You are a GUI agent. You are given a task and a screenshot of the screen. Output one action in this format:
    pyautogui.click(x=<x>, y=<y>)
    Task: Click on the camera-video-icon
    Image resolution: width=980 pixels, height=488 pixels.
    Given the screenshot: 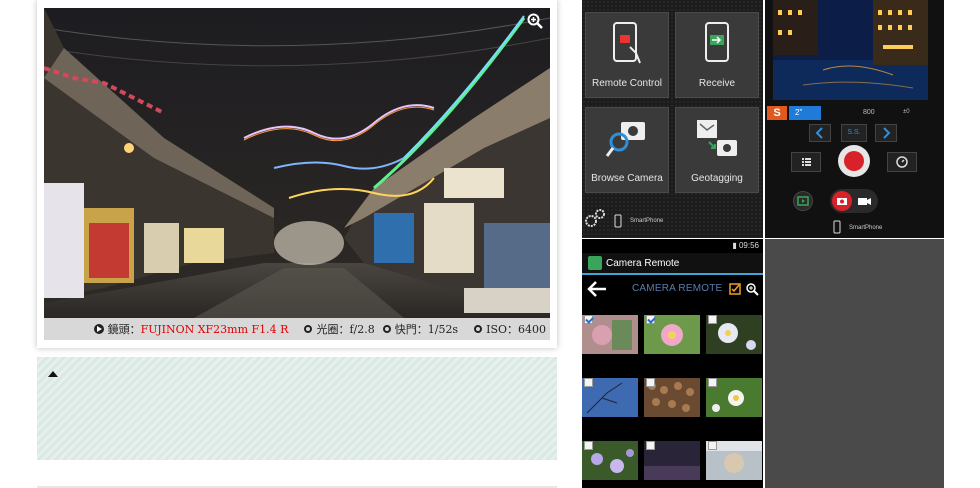 What is the action you would take?
    pyautogui.click(x=851, y=201)
    